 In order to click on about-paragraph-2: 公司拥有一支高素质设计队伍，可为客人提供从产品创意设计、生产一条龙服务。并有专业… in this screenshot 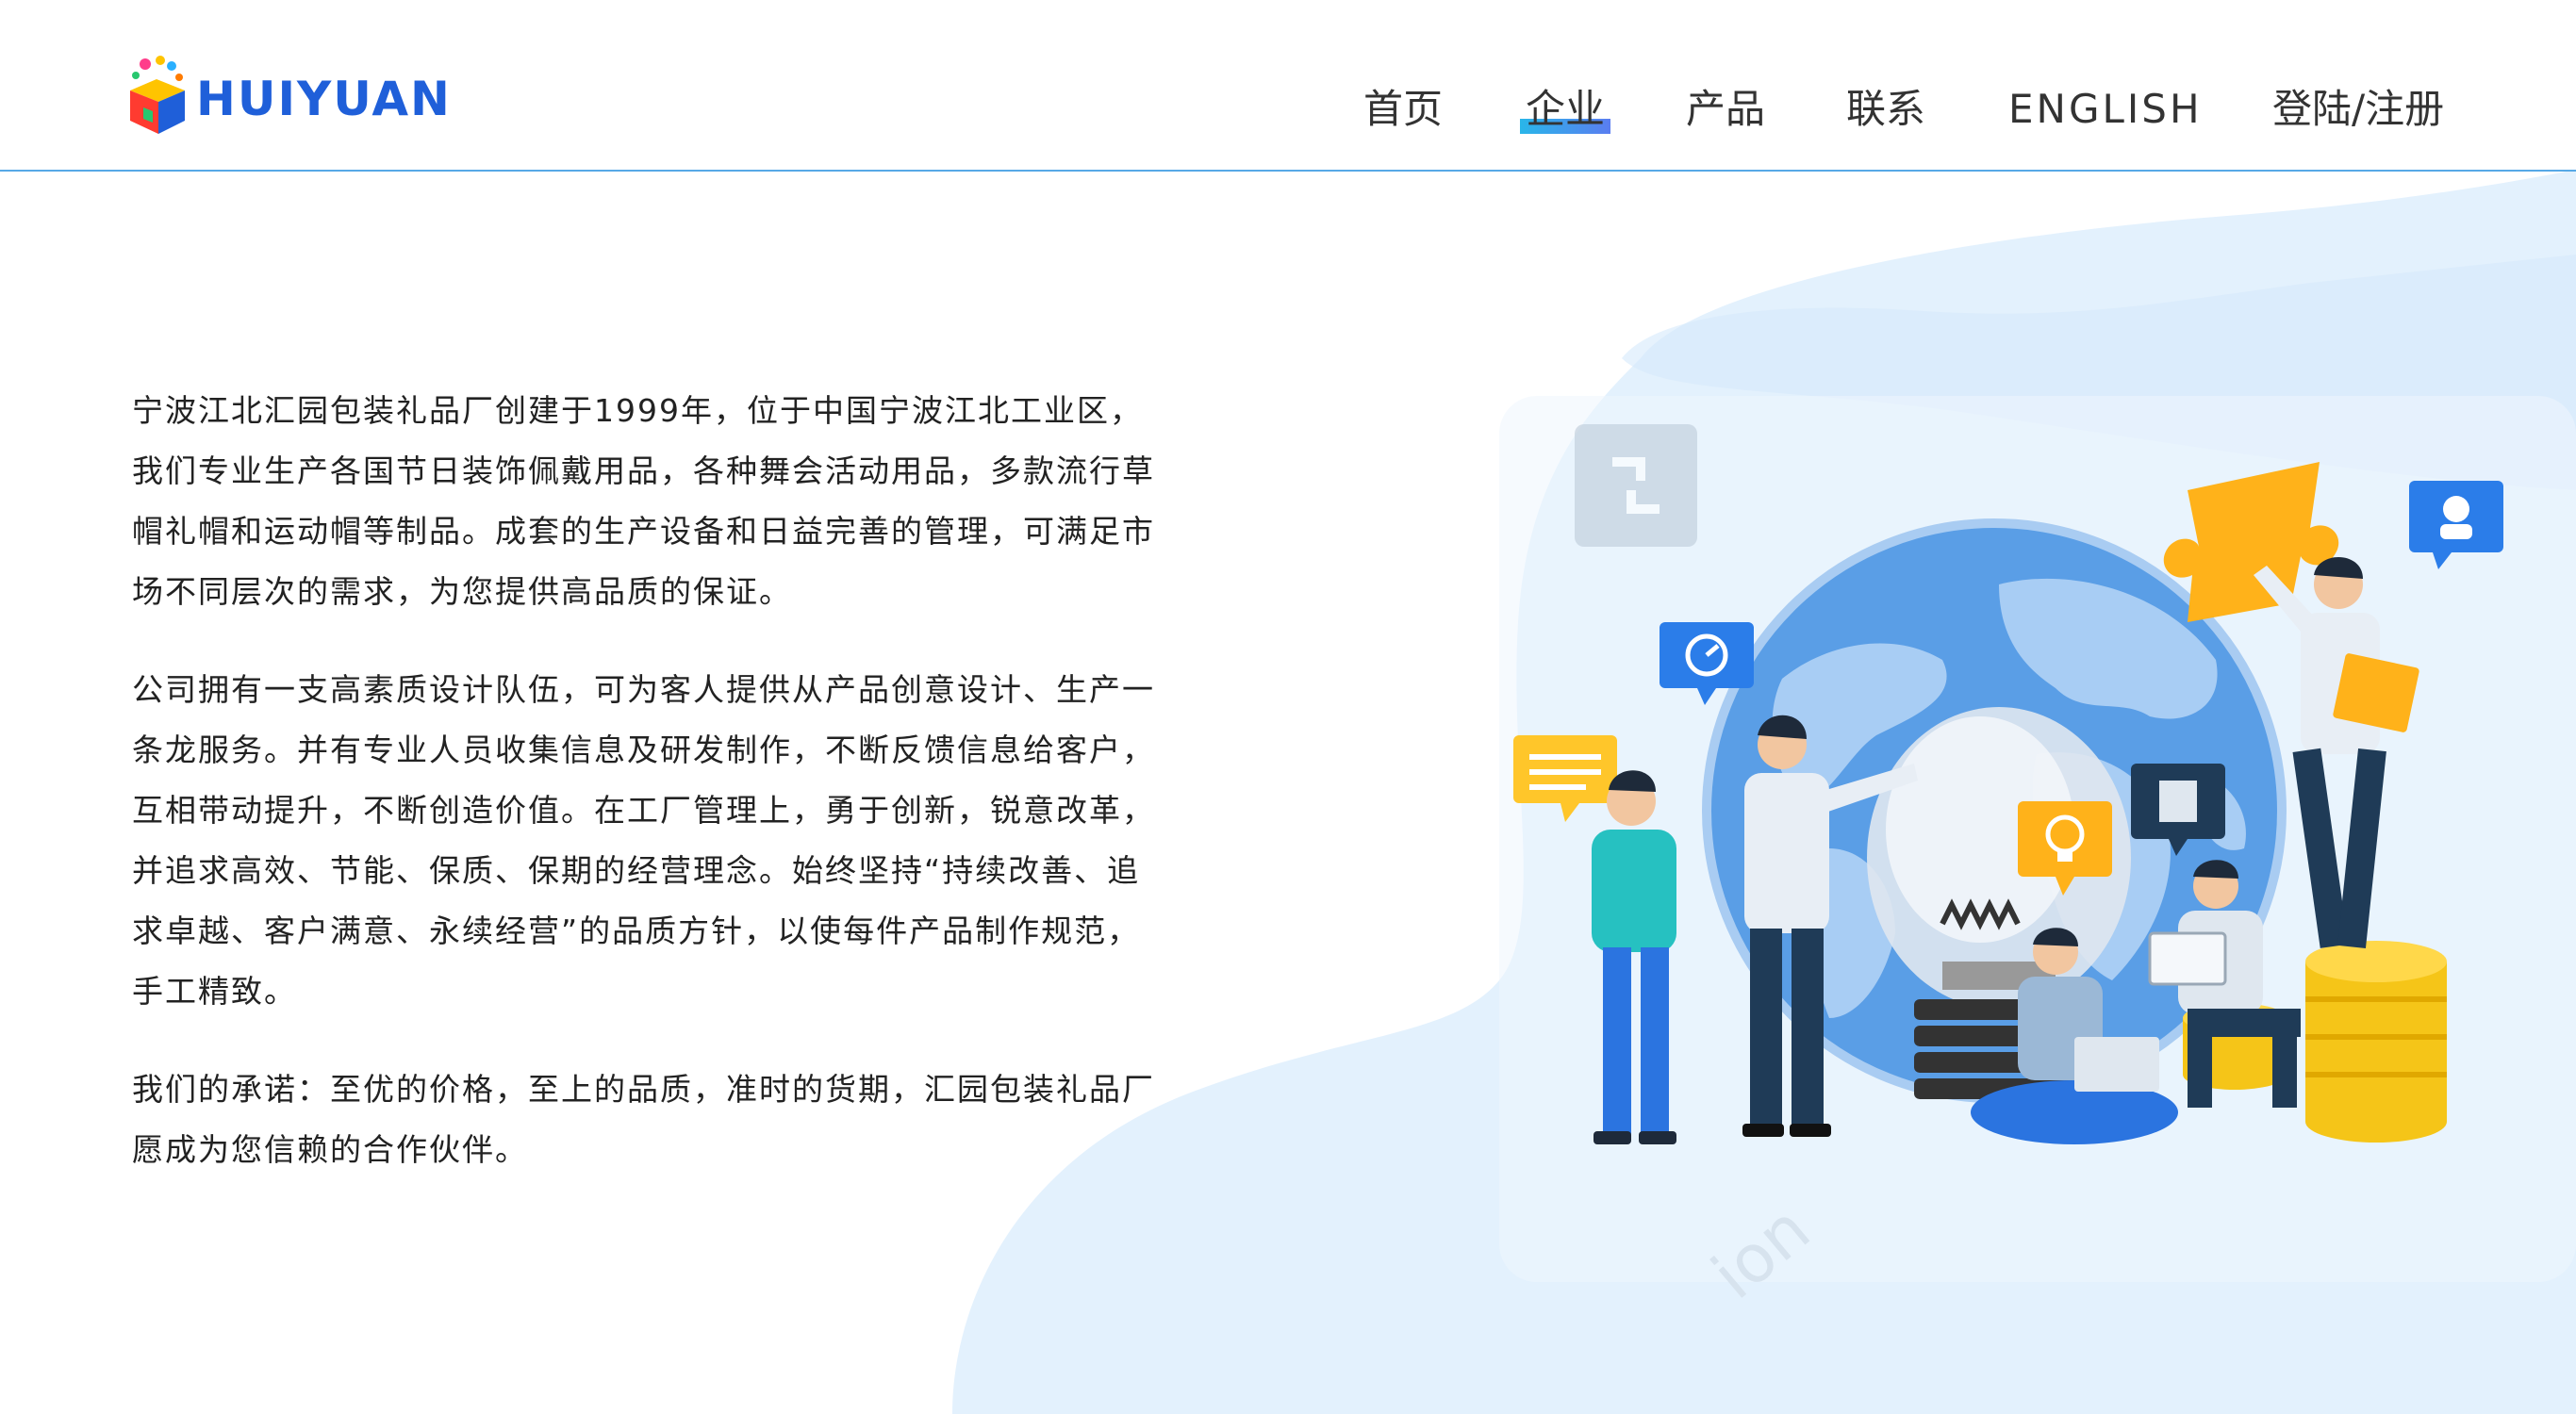, I will do `click(643, 840)`.